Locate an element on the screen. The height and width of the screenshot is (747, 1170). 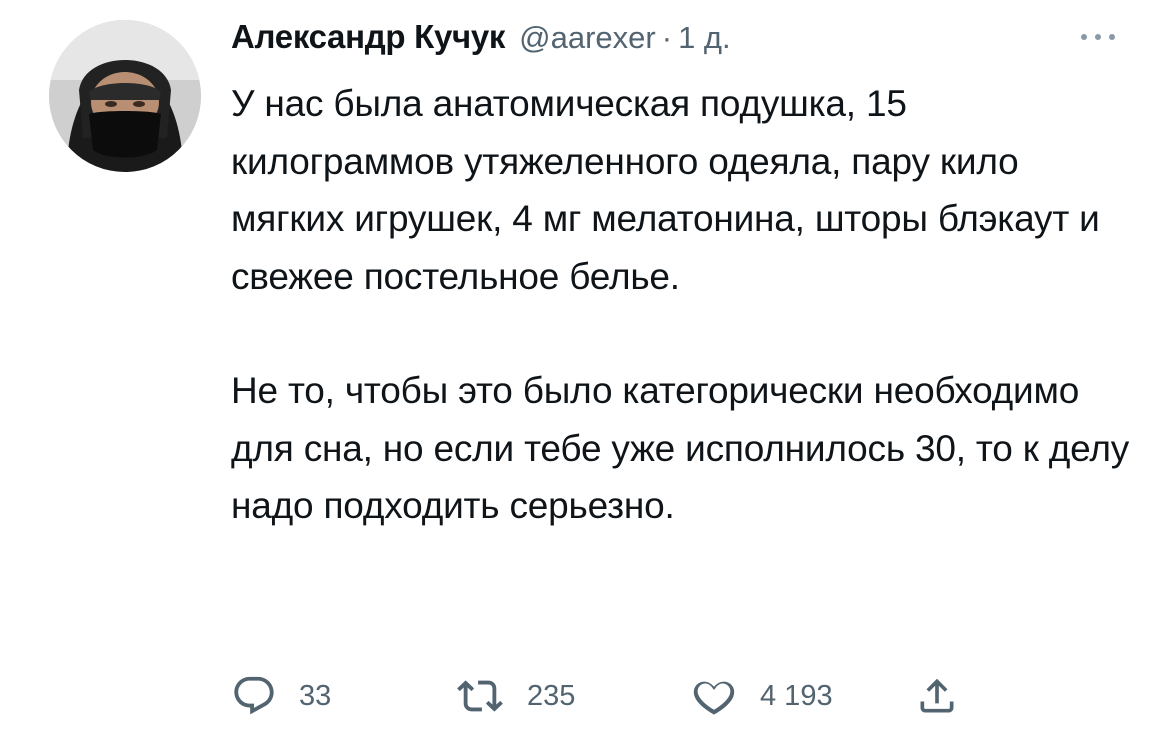
share-icon is located at coordinates (937, 695).